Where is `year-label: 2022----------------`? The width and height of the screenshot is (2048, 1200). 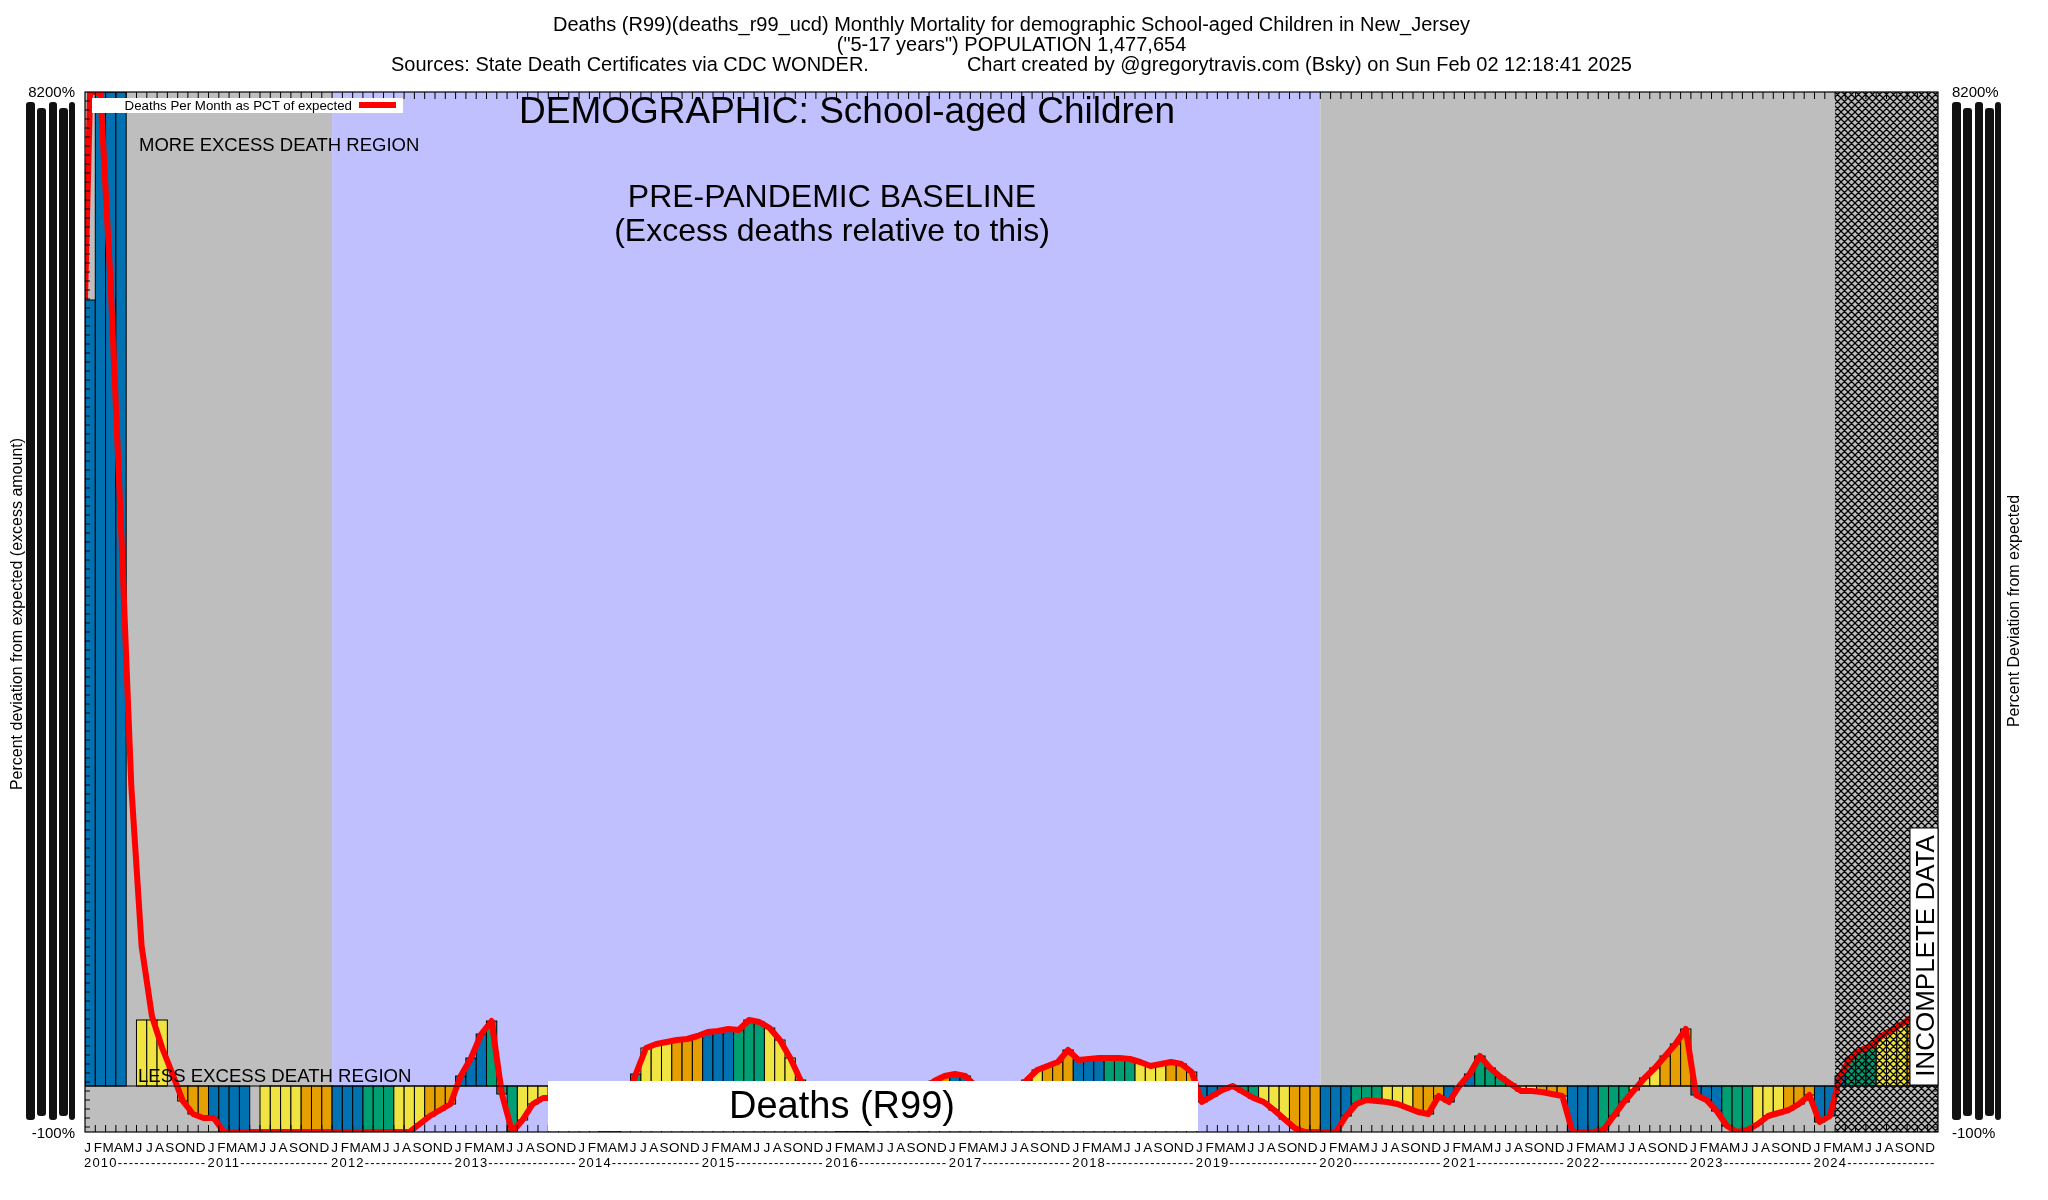
year-label: 2022---------------- is located at coordinates (1627, 1162).